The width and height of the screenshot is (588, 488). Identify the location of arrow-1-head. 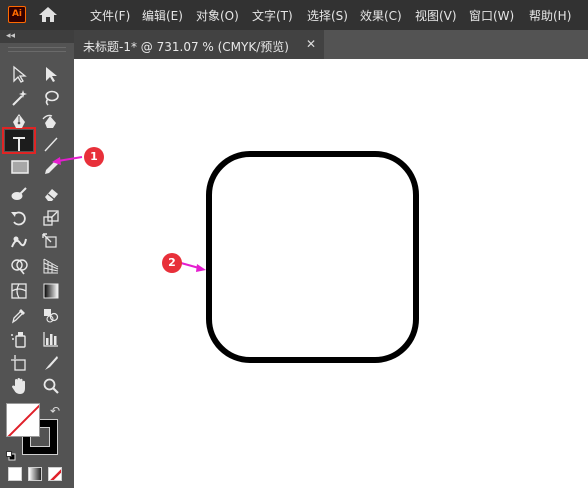
(56, 161).